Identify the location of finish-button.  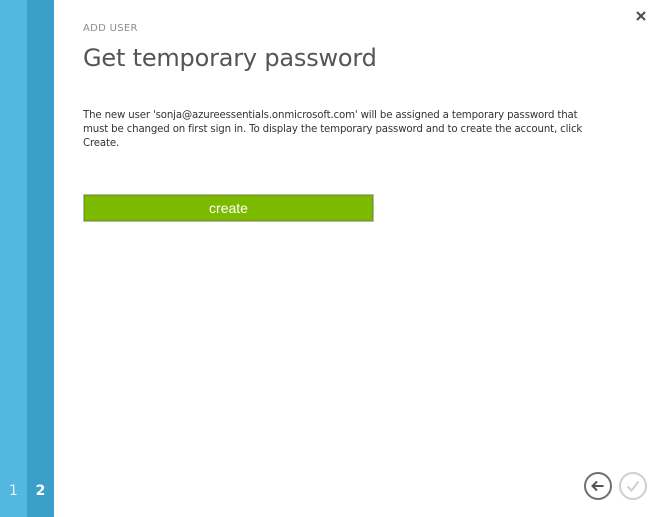
(633, 486).